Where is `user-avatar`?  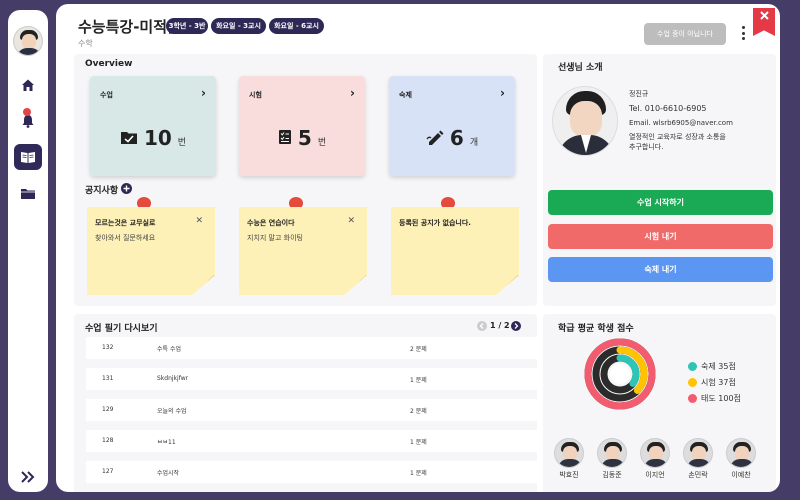 user-avatar is located at coordinates (28, 41).